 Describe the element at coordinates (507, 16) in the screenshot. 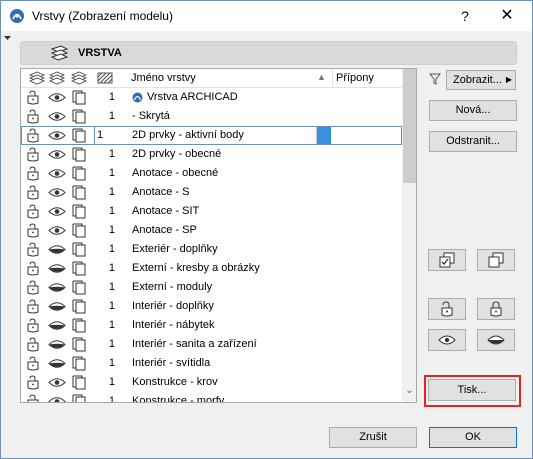

I see `close-button: ✕` at that location.